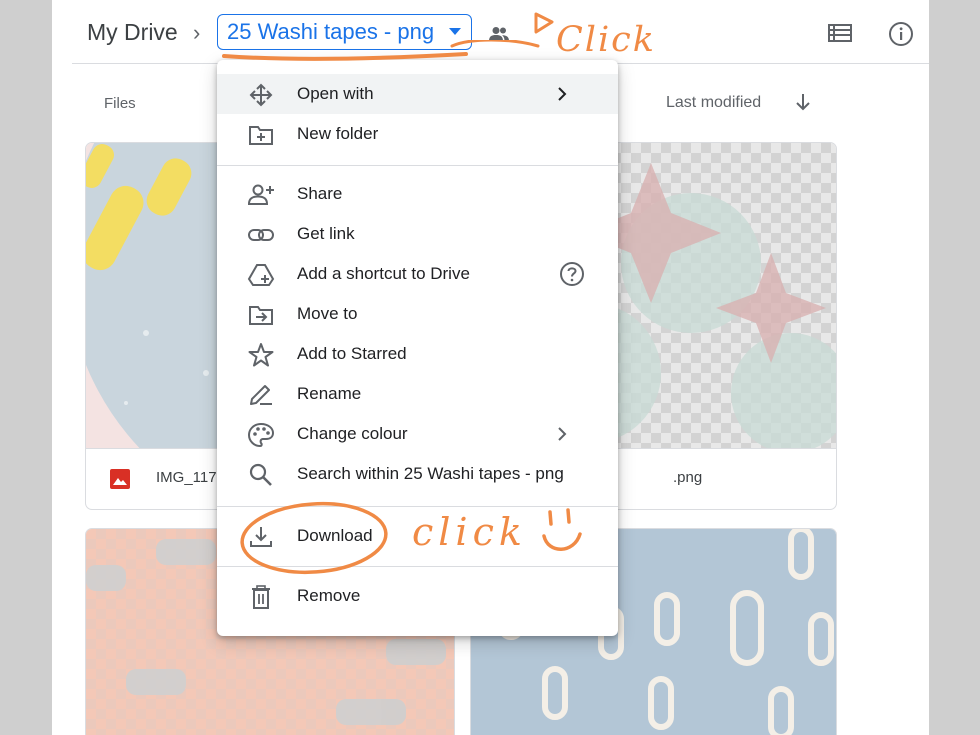 The width and height of the screenshot is (980, 735). I want to click on menu-item-new-folder: New folder, so click(417, 134).